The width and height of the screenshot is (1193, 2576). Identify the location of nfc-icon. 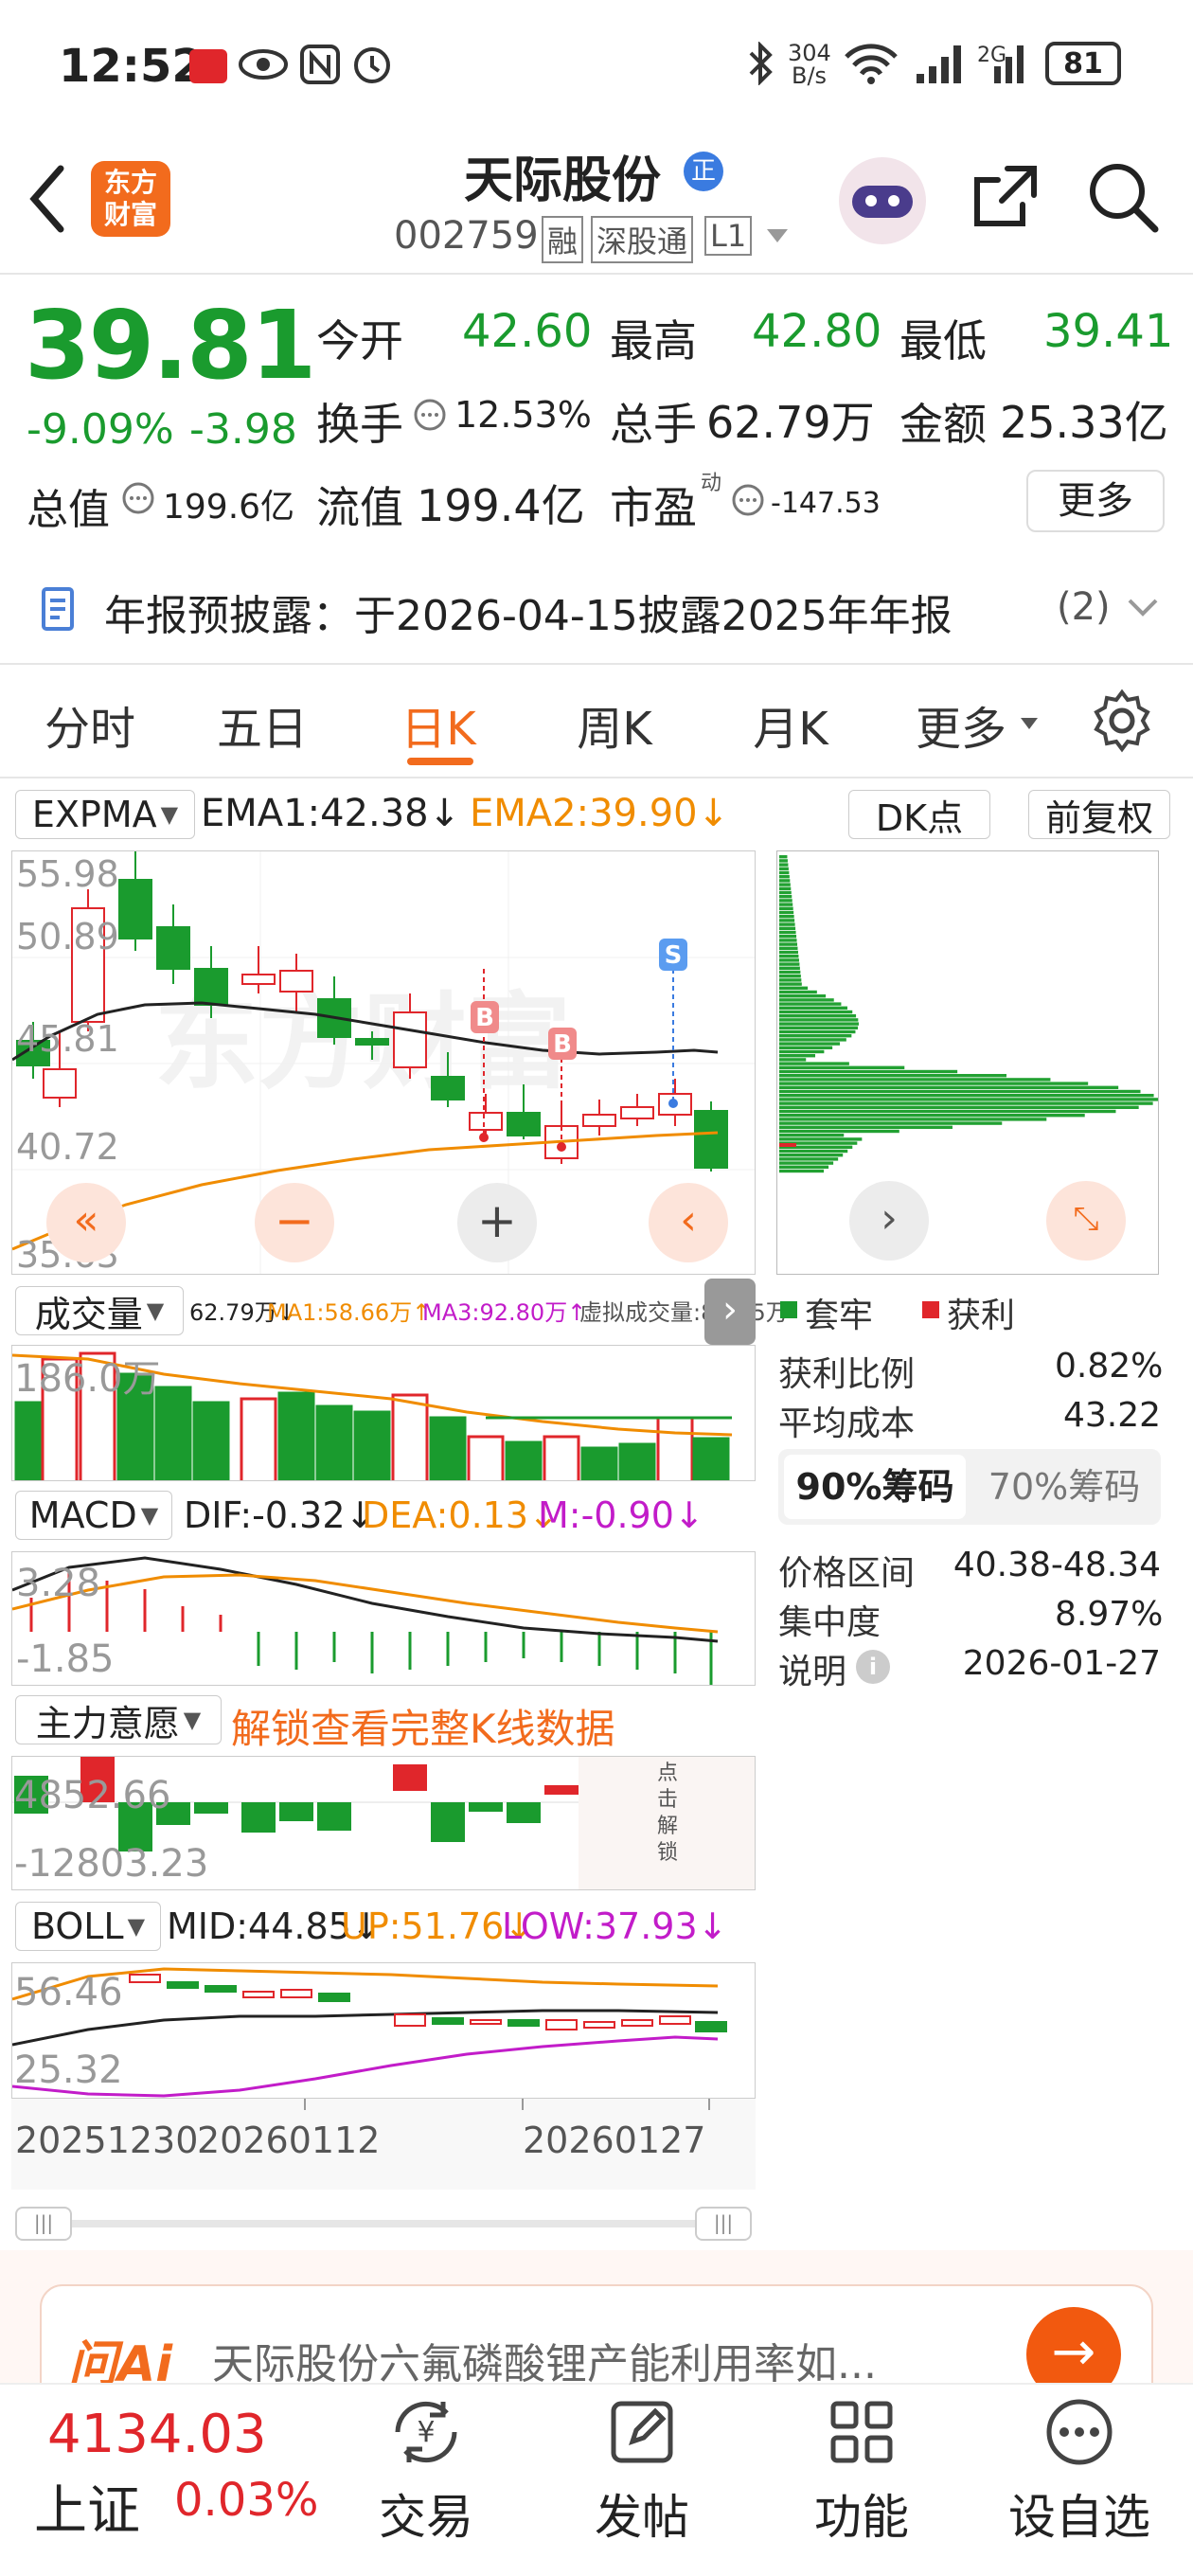
(320, 64).